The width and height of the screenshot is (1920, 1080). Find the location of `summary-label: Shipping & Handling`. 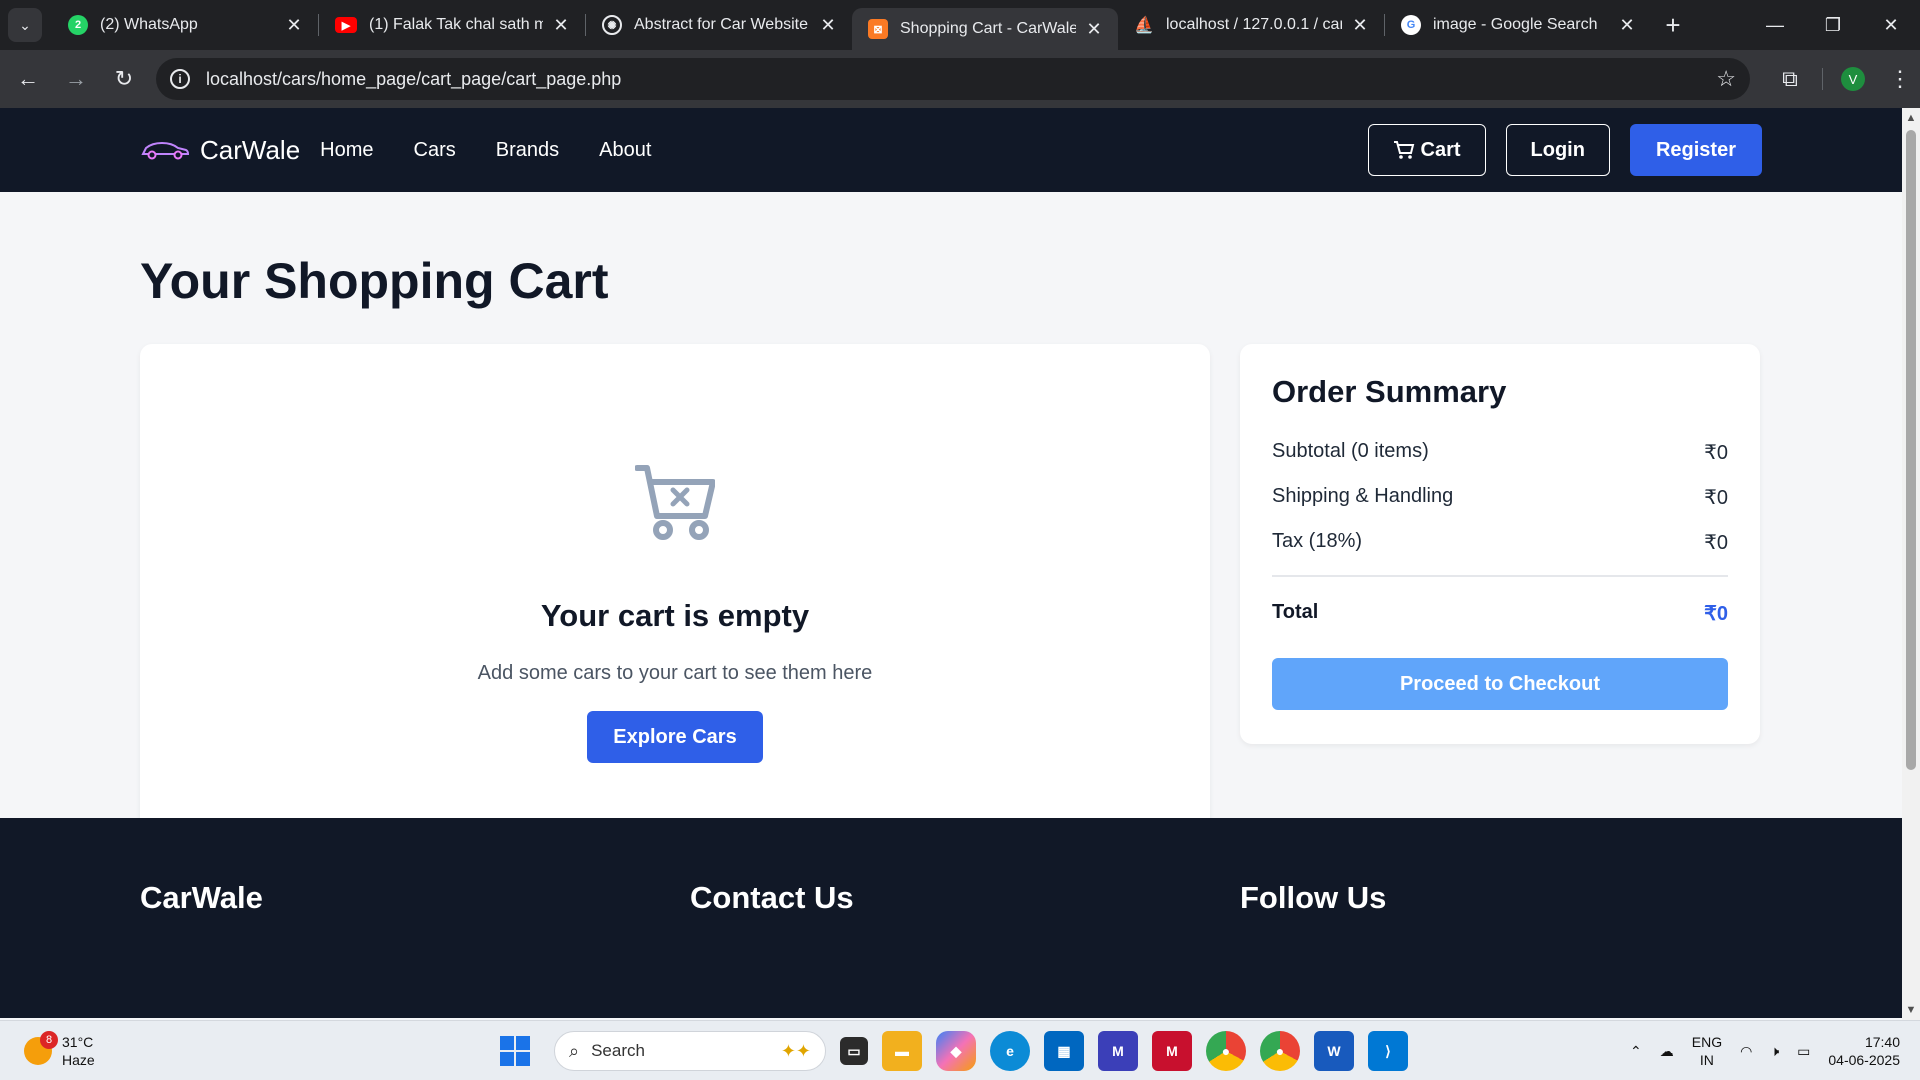

summary-label: Shipping & Handling is located at coordinates (1363, 496).